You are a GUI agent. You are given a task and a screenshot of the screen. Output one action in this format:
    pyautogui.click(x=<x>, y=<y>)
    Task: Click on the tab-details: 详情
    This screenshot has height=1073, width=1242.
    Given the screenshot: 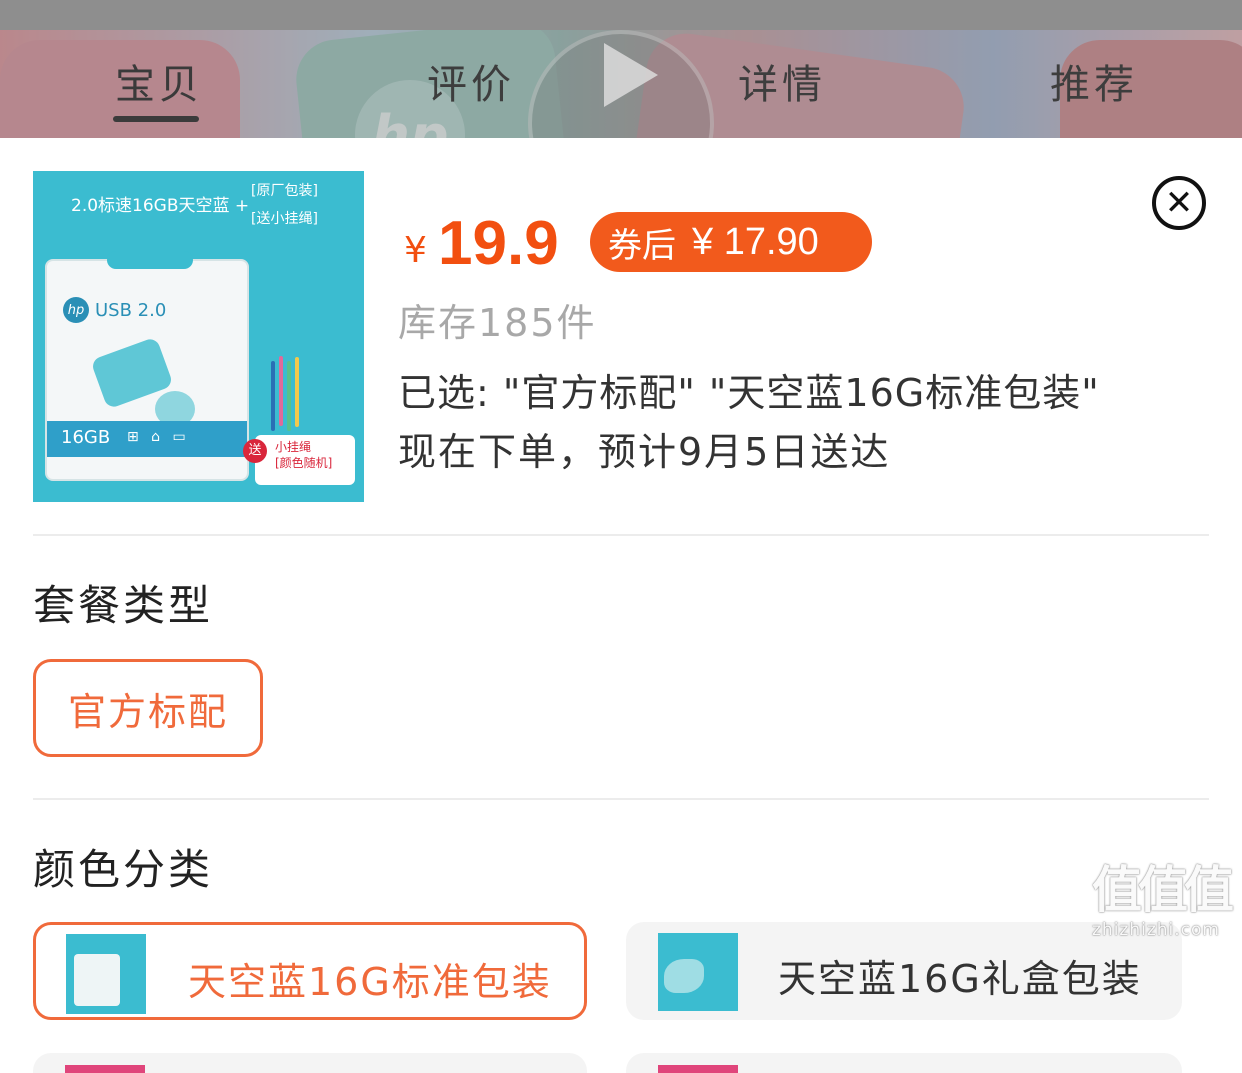 What is the action you would take?
    pyautogui.click(x=782, y=81)
    